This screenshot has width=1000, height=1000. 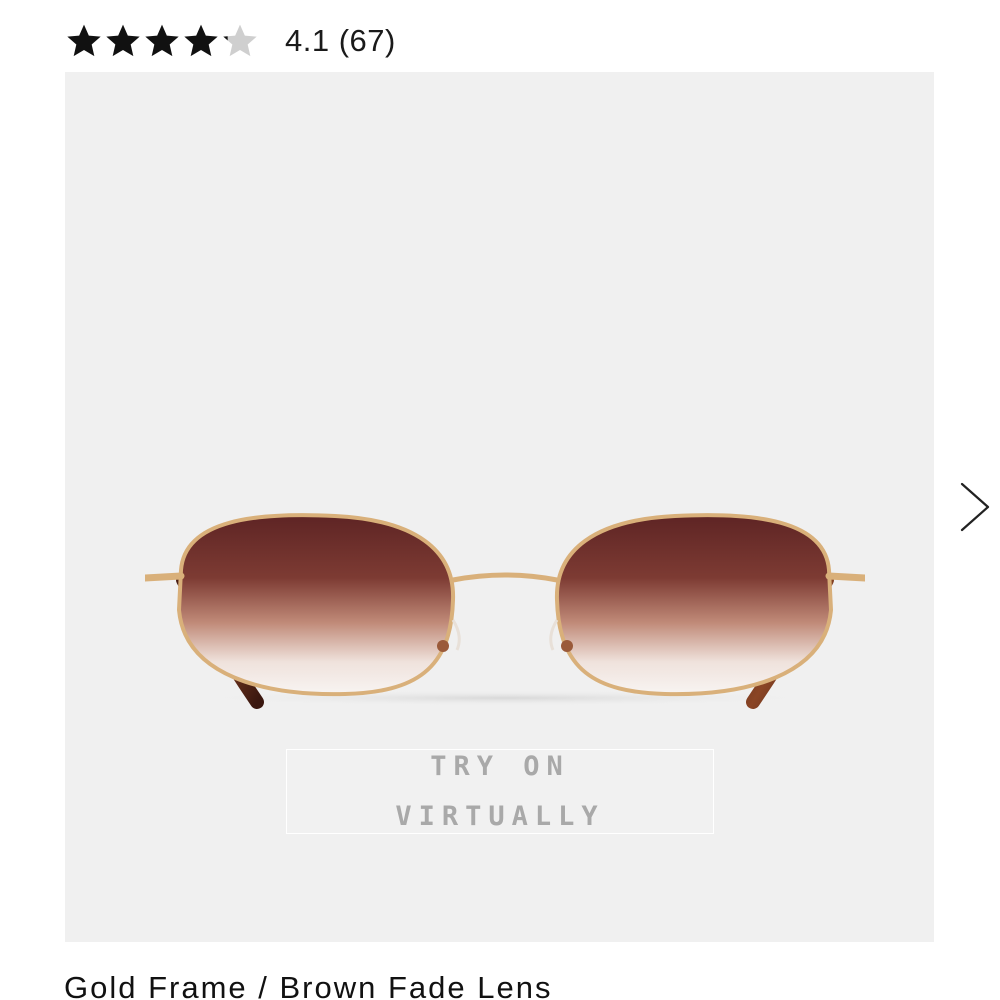 What do you see at coordinates (500, 816) in the screenshot?
I see `try-on-label-line2: VIRTUALLY` at bounding box center [500, 816].